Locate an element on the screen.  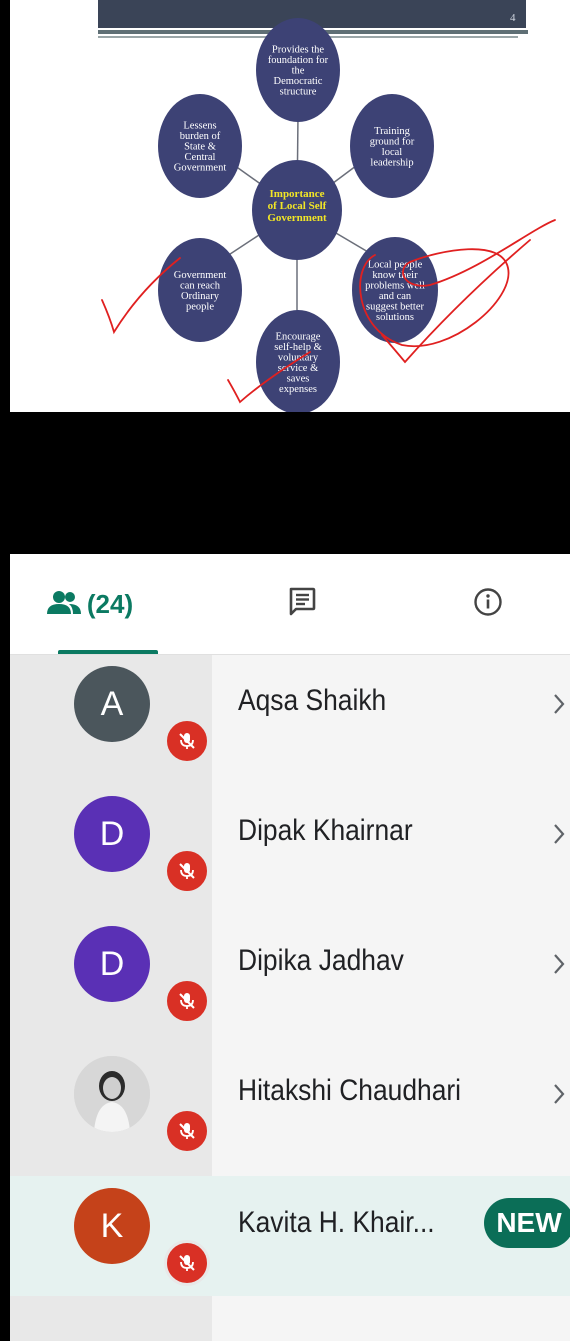
tab-people: (24) is located at coordinates (90, 604).